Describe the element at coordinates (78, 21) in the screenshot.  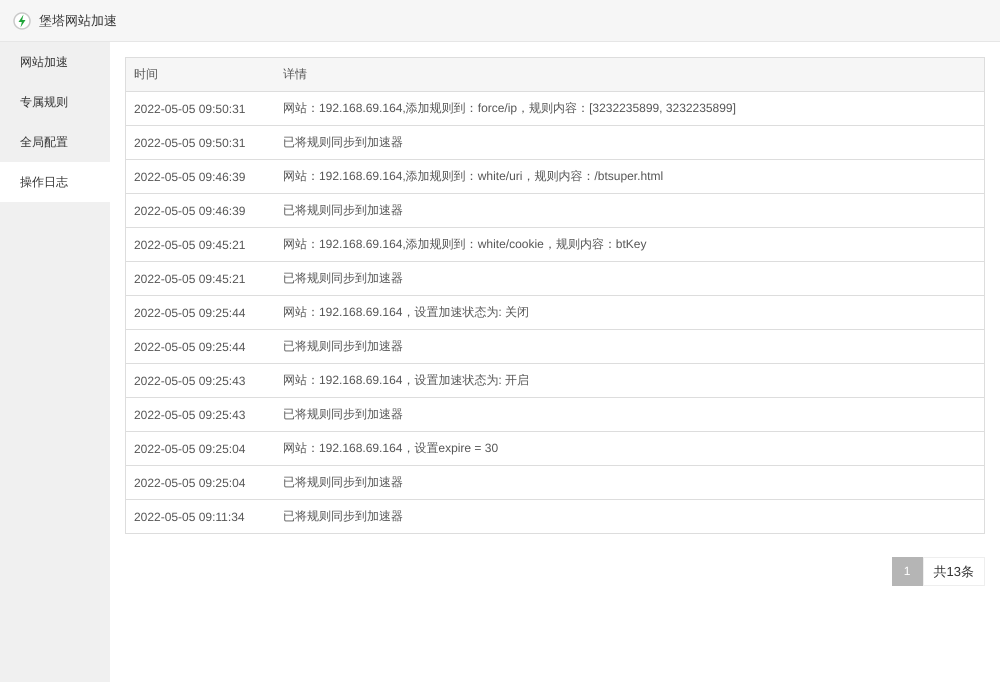
I see `window-title: 堡塔网站加速` at that location.